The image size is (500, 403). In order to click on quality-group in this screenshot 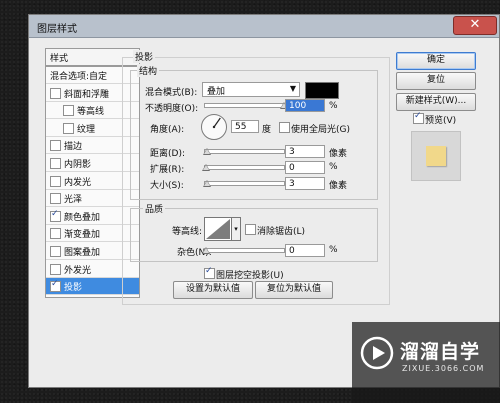, I will do `click(254, 235)`.